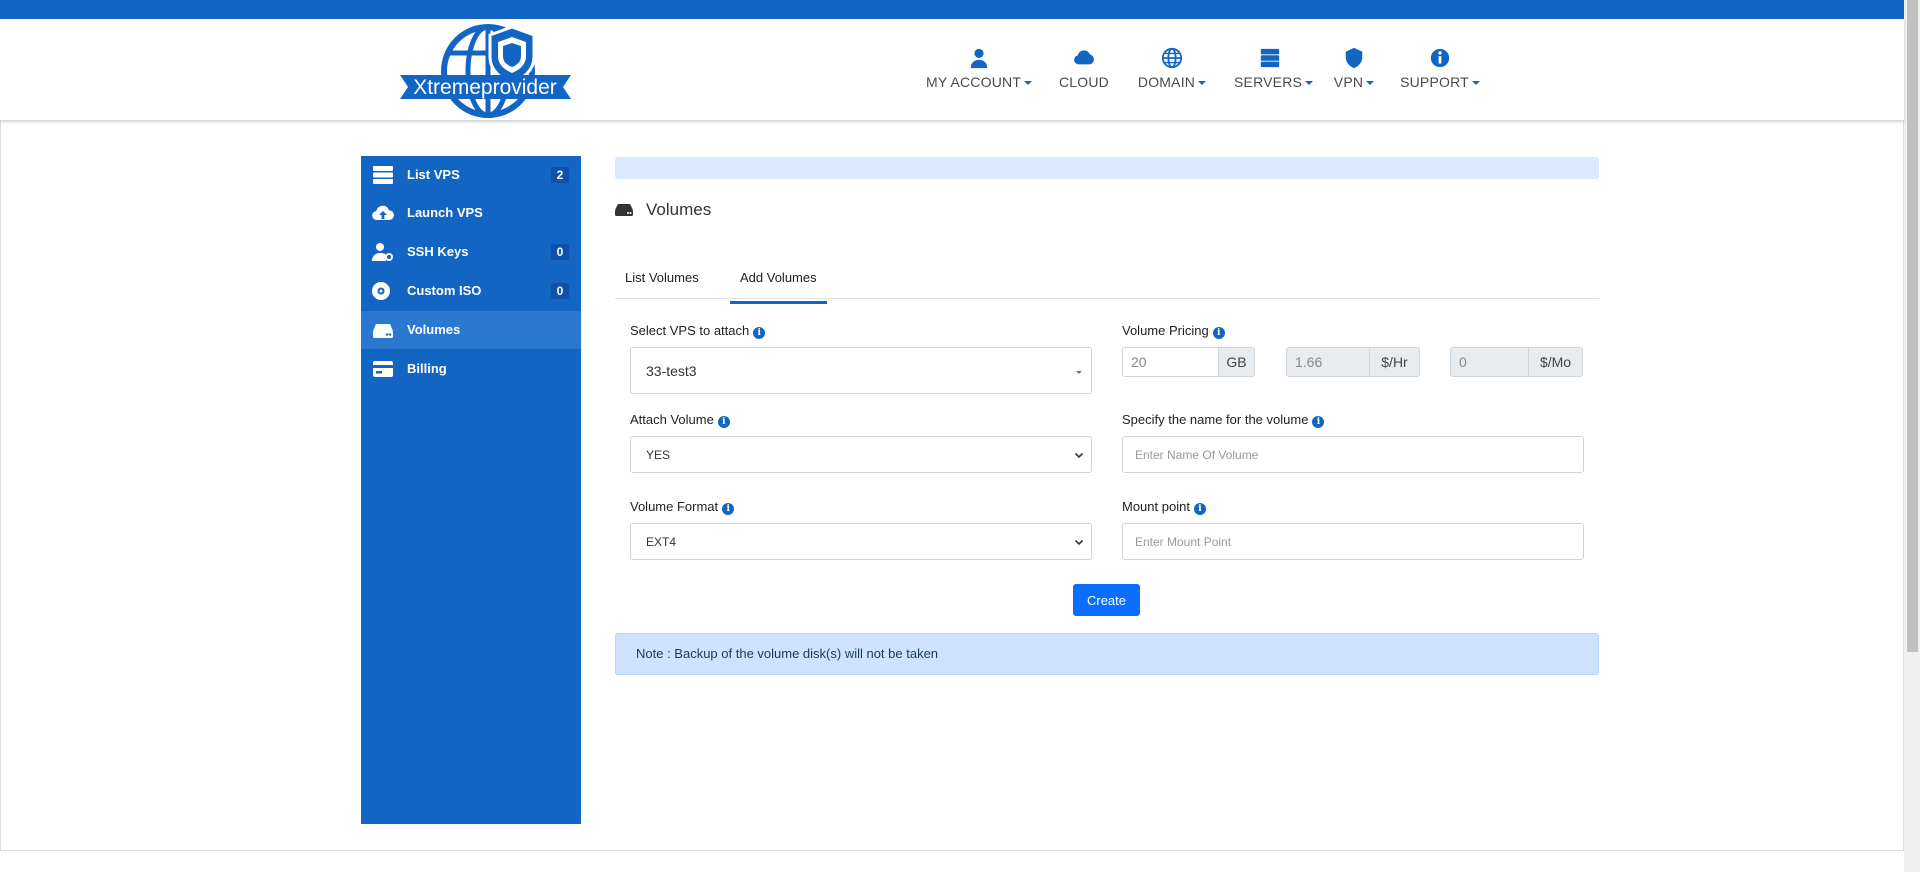  Describe the element at coordinates (661, 542) in the screenshot. I see `volume-format-value: EXT4` at that location.